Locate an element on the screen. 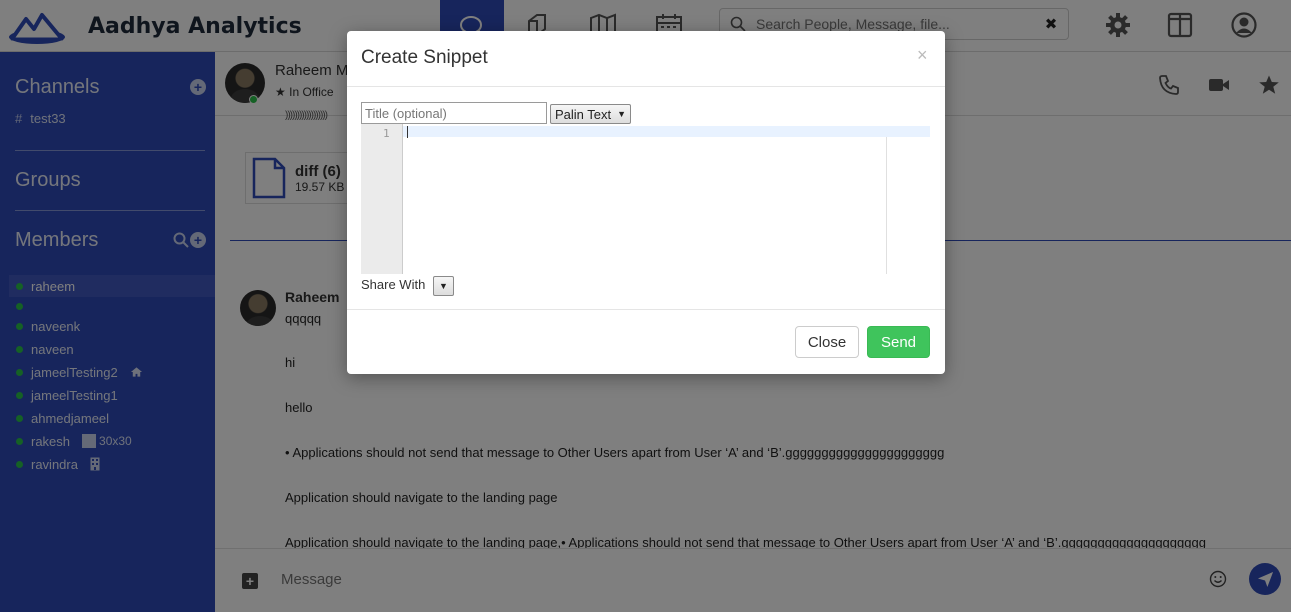  editor-scrollbar is located at coordinates (886, 205).